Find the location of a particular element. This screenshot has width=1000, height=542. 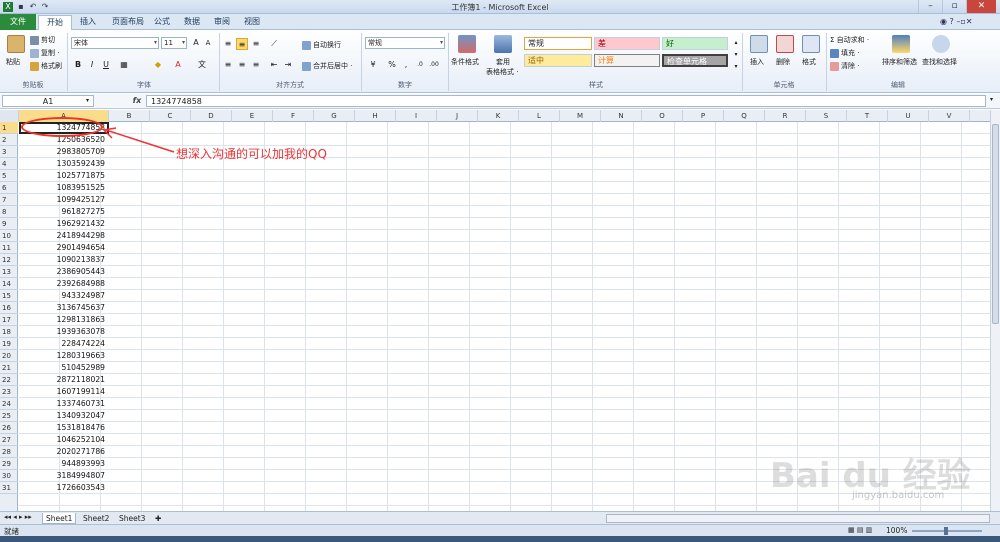

fill-color-button: ◆ is located at coordinates (158, 65).